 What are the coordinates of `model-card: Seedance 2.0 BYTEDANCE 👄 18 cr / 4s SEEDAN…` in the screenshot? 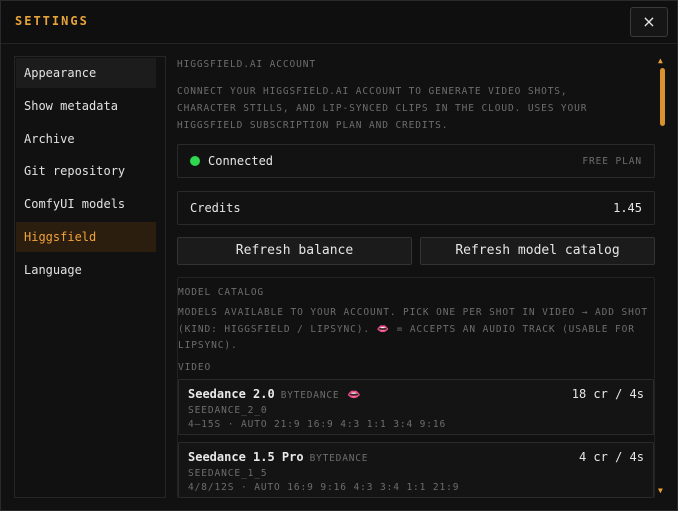 It's located at (416, 407).